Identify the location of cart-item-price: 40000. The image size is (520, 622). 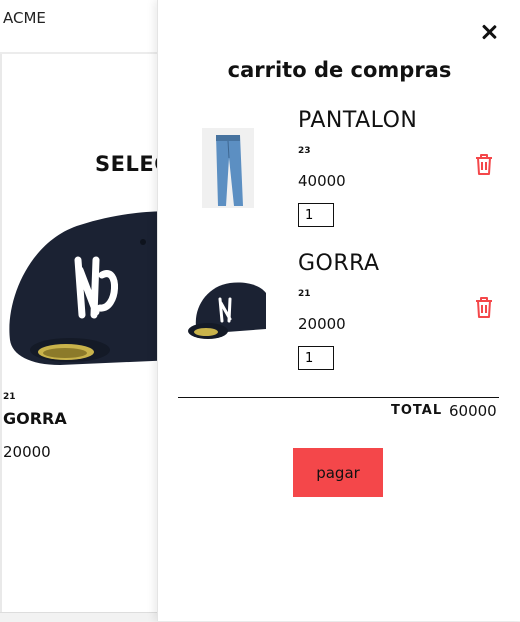
(322, 181).